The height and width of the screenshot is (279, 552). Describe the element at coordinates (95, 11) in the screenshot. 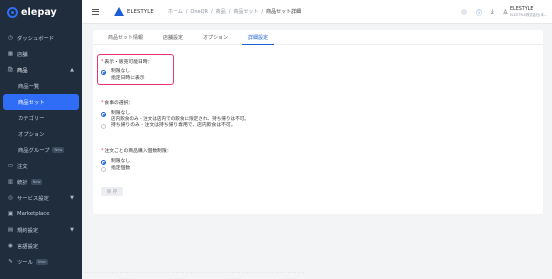

I see `menu-toggle-icon` at that location.